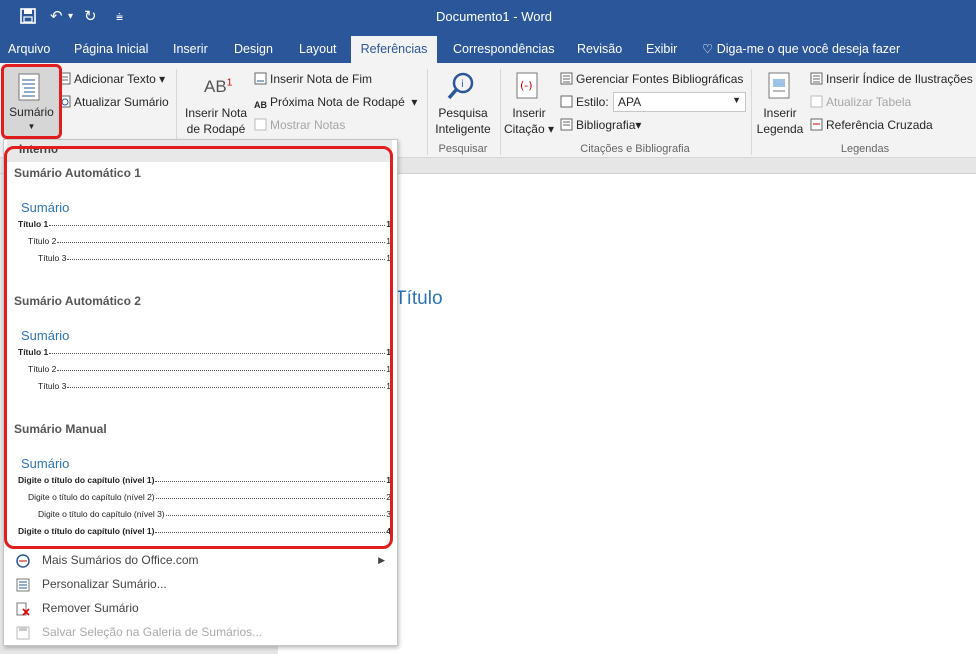  Describe the element at coordinates (808, 49) in the screenshot. I see `tell-me-text: Diga-me o que você deseja fazer` at that location.